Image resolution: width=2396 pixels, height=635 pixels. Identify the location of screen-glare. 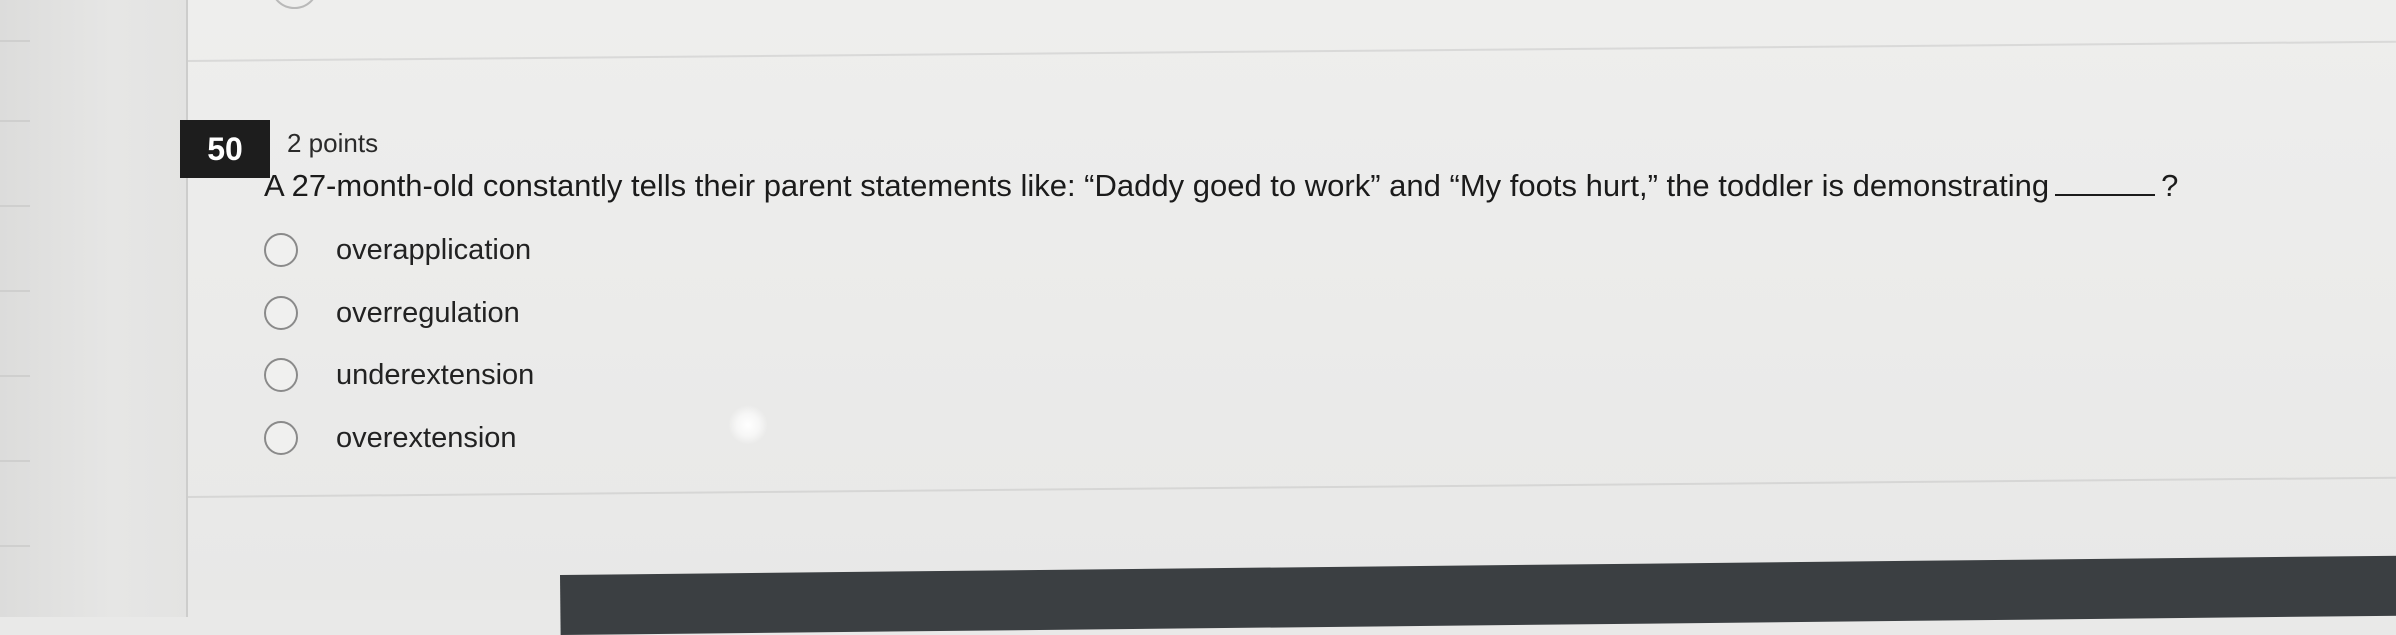
(748, 425).